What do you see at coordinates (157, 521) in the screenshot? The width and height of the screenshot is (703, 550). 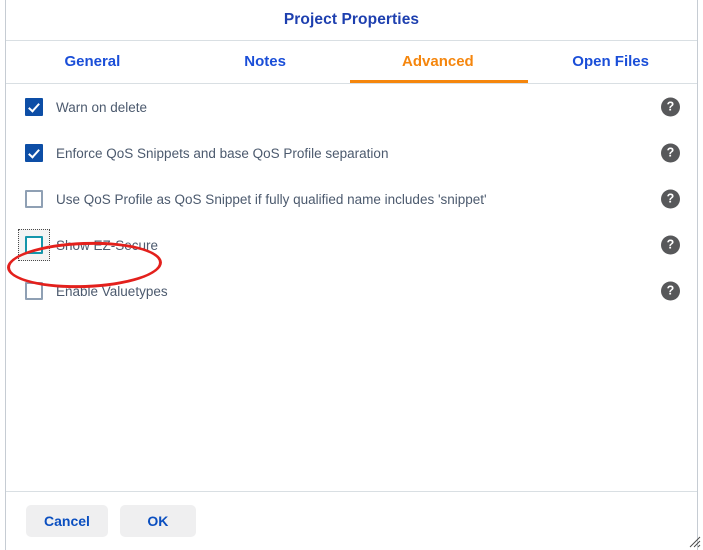 I see `ok-button: OK` at bounding box center [157, 521].